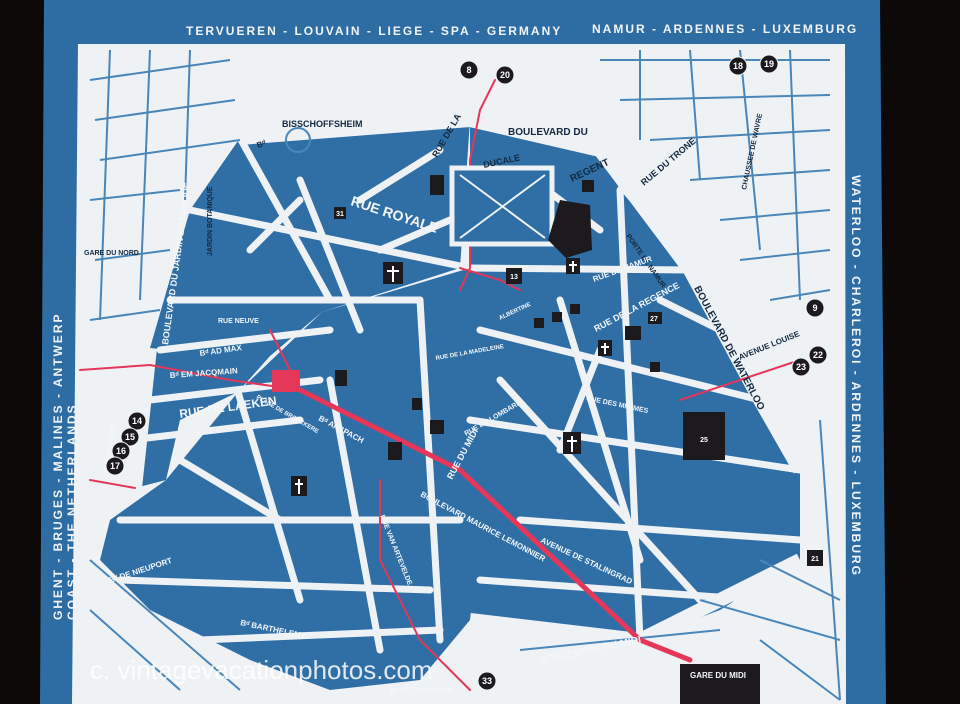  I want to click on marker-number: 16, so click(121, 451).